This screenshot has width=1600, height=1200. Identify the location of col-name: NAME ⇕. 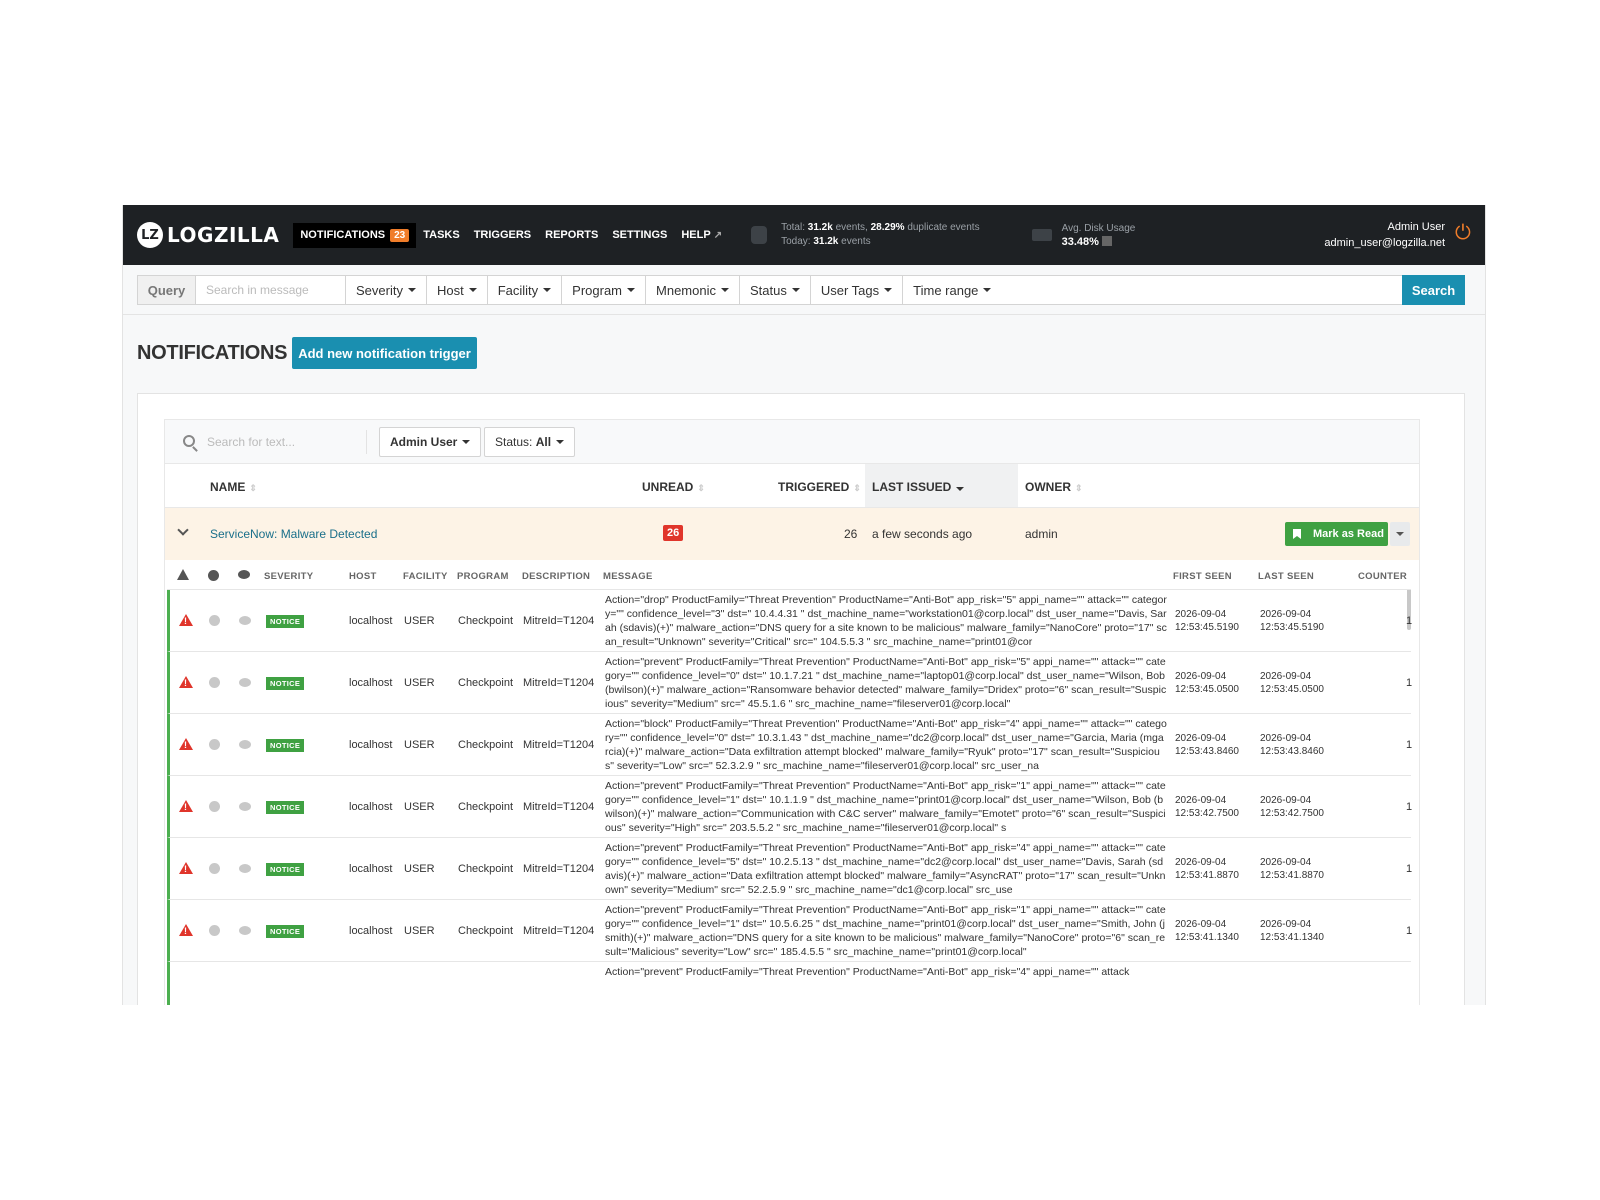
(233, 487).